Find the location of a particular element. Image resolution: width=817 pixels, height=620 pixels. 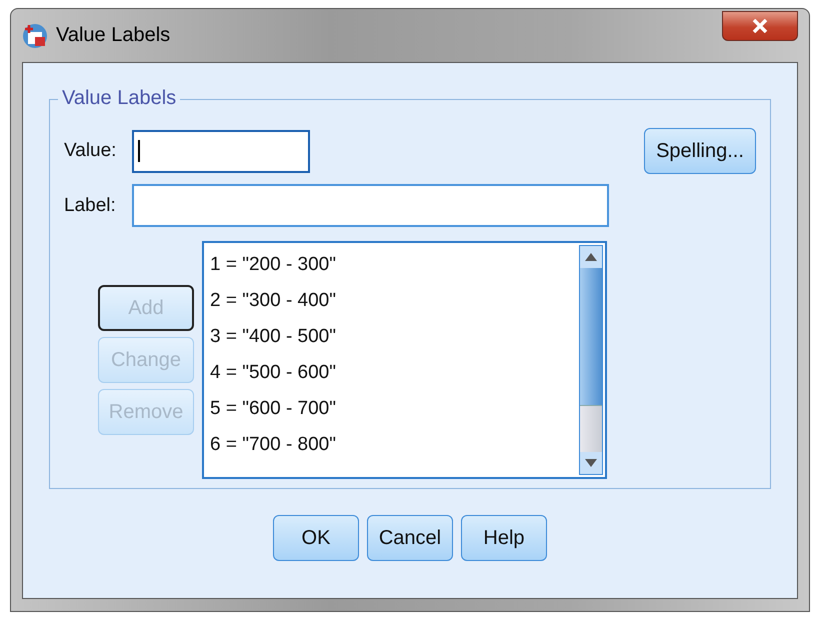

list-item: 5 = "600 - 700" is located at coordinates (390, 409).